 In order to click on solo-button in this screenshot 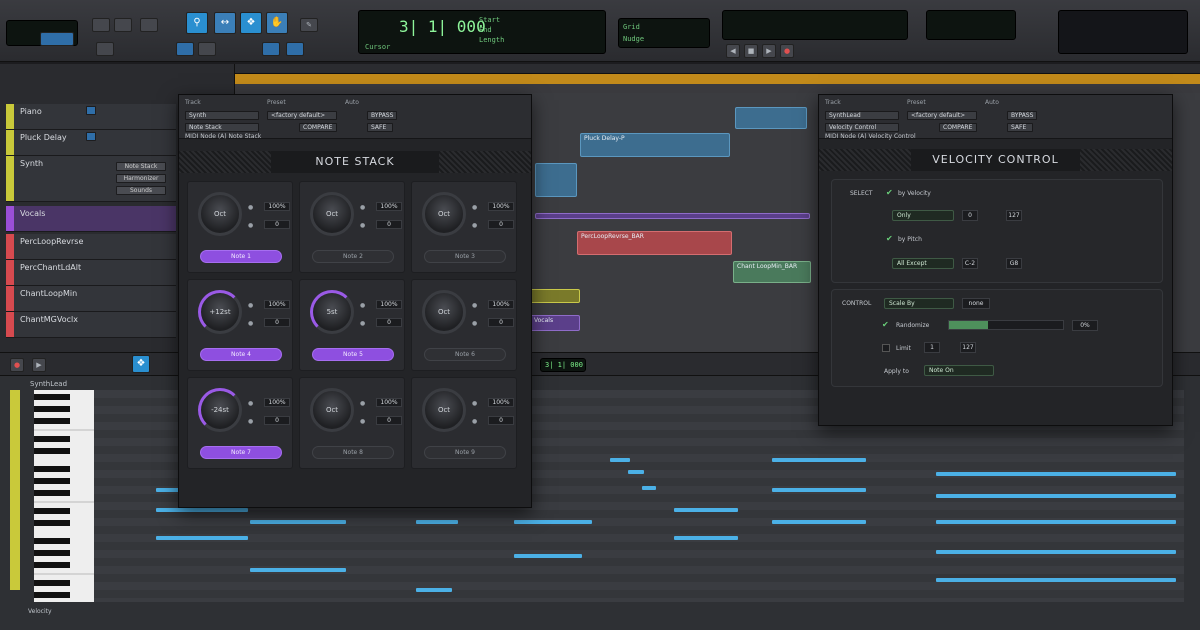, I will do `click(91, 136)`.